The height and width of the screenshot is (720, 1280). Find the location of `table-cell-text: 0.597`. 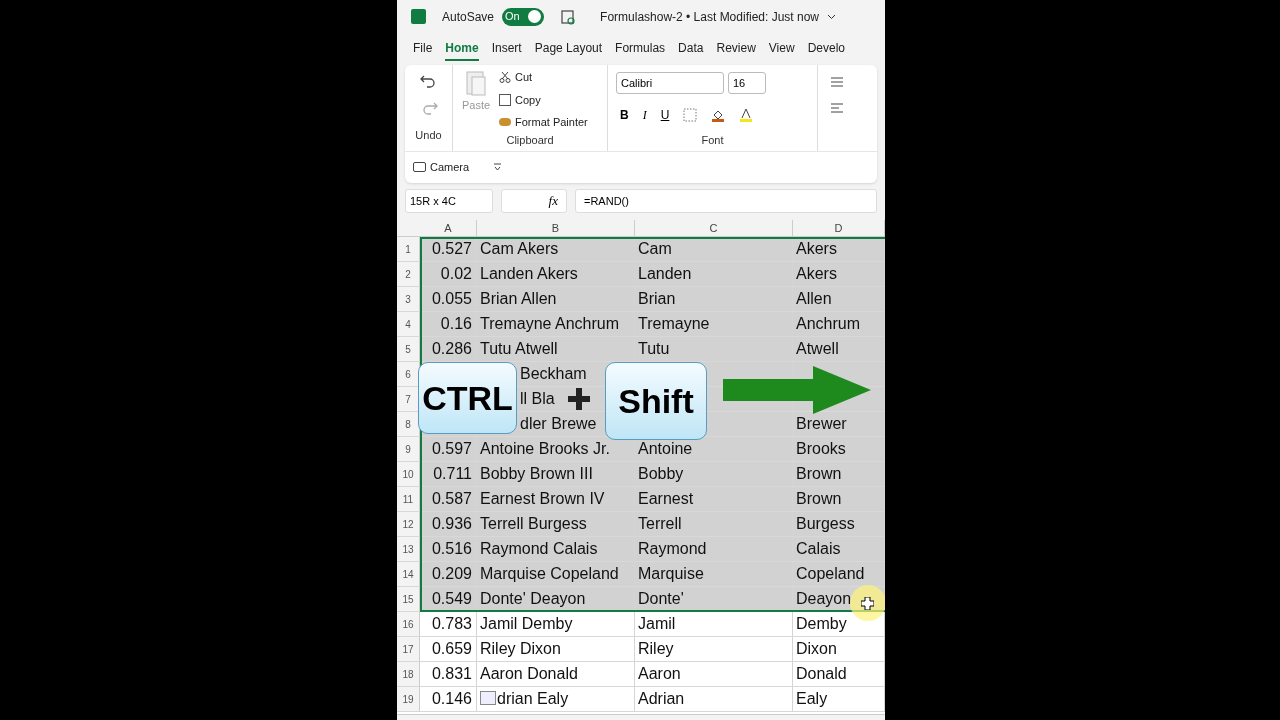

table-cell-text: 0.597 is located at coordinates (451, 449).